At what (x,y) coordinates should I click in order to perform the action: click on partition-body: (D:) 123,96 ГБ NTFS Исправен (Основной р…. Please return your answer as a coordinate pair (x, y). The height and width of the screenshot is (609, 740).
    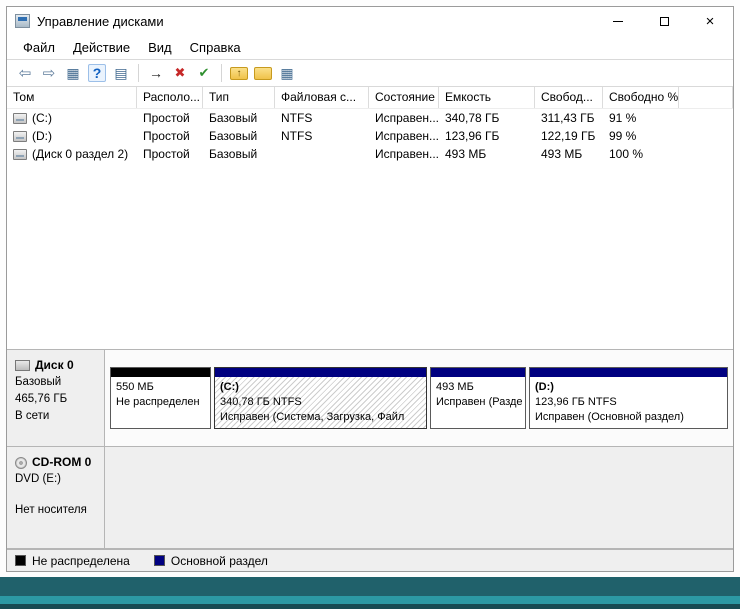
    Looking at the image, I should click on (628, 402).